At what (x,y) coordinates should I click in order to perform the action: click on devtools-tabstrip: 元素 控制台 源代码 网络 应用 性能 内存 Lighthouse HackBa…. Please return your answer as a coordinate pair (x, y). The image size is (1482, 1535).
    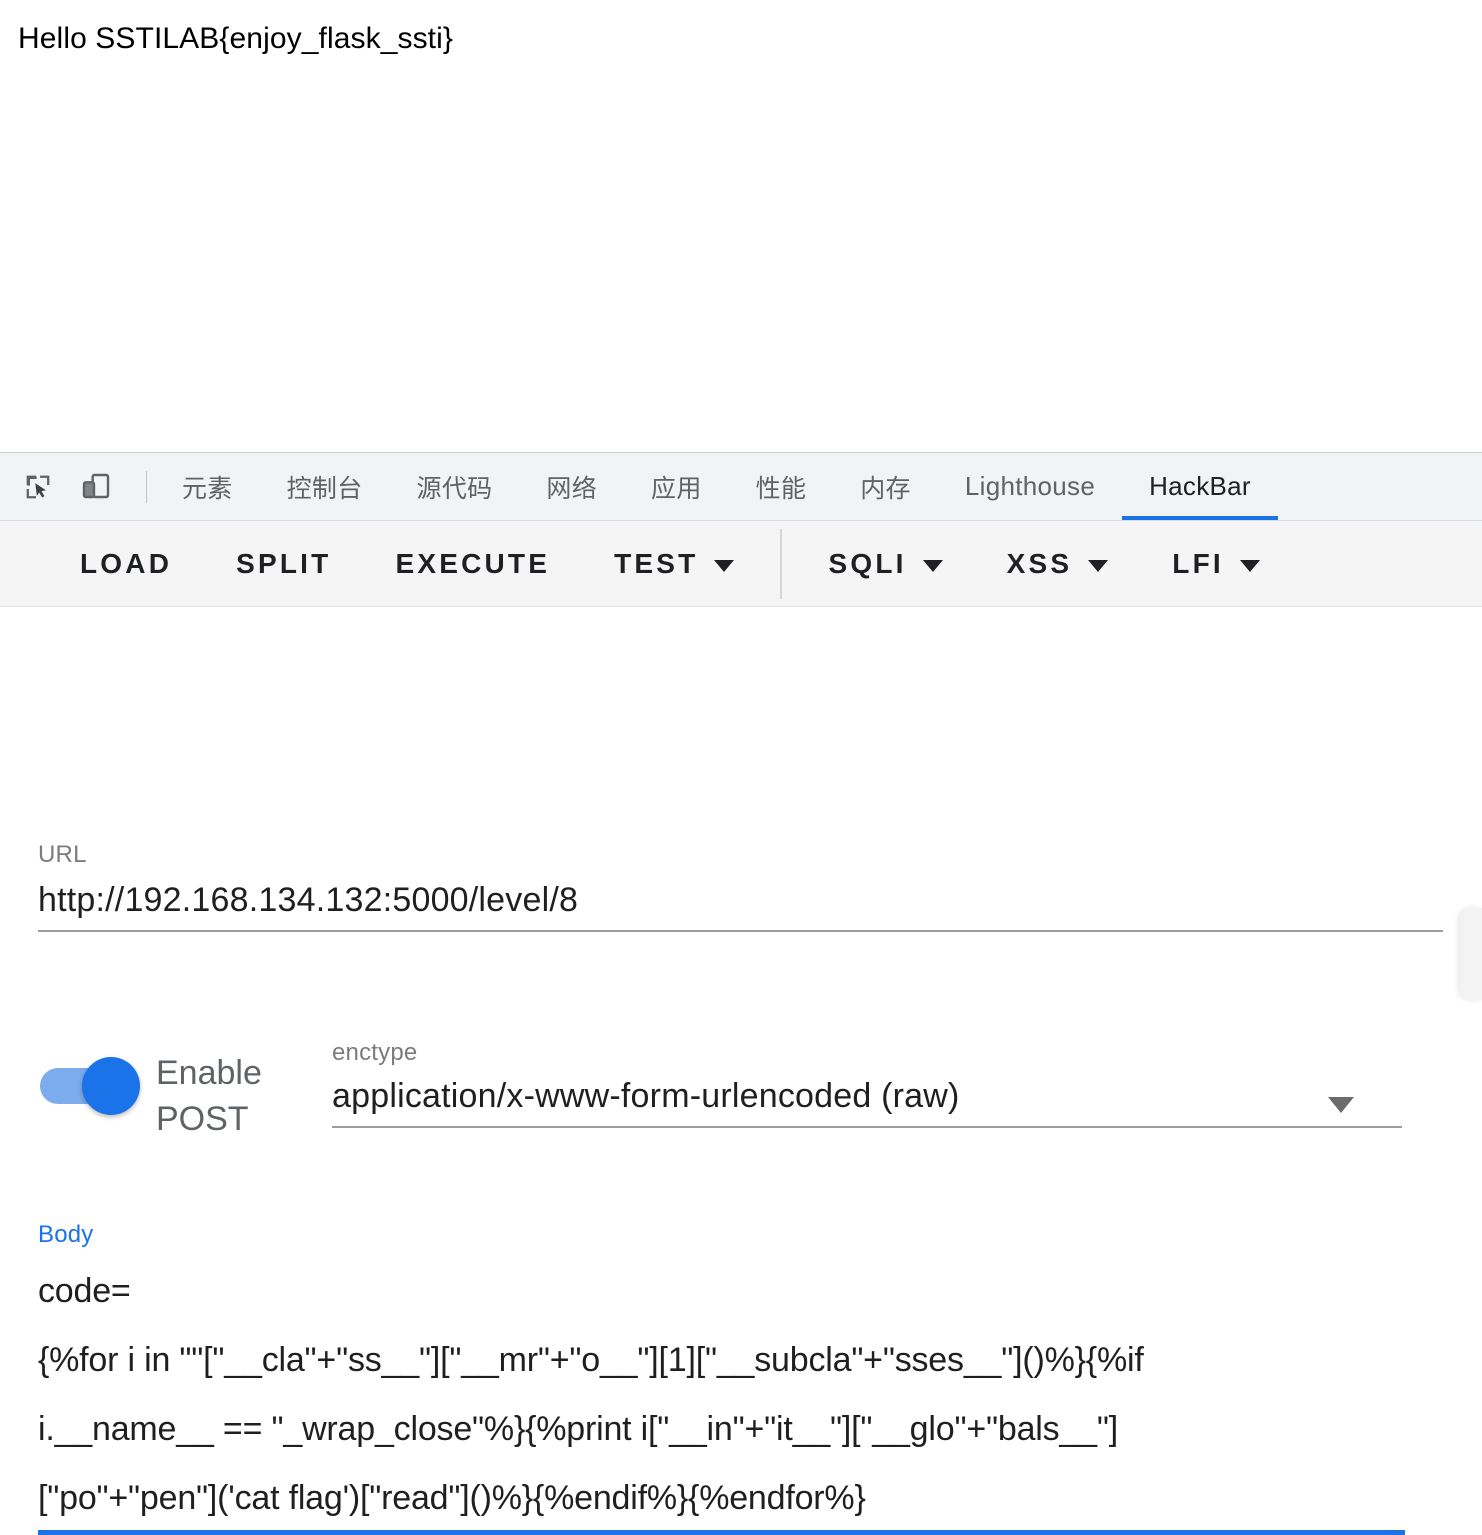
    Looking at the image, I should click on (741, 487).